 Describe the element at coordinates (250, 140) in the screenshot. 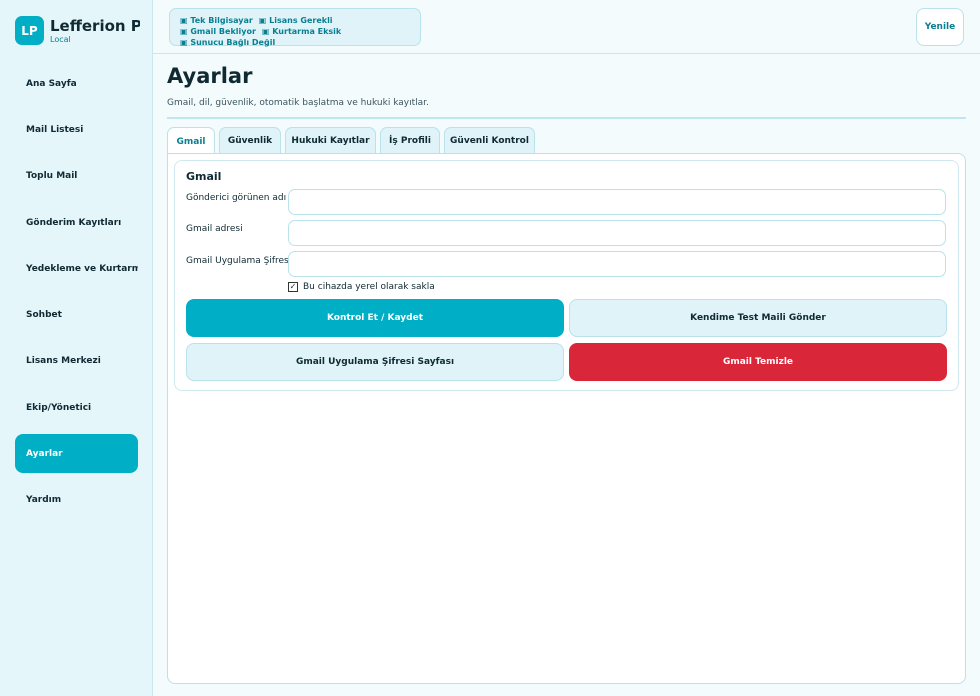

I see `tab-guvenlik: Güvenlik` at that location.